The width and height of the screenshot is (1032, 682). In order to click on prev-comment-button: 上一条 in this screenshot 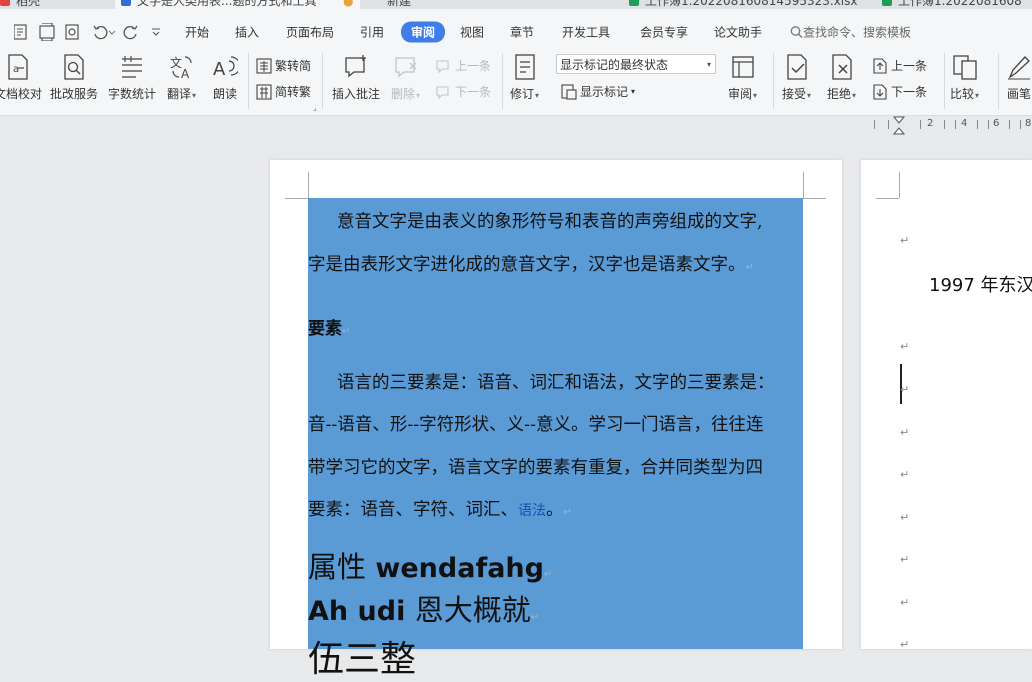, I will do `click(463, 65)`.